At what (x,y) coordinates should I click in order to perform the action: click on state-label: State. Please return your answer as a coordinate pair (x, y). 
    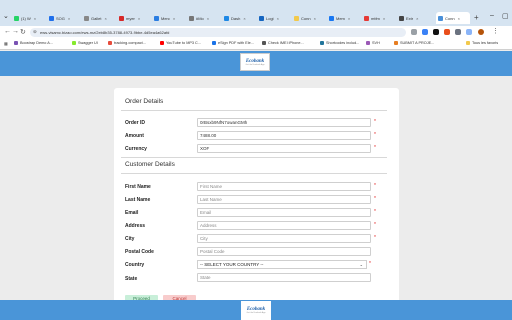
    Looking at the image, I should click on (131, 279).